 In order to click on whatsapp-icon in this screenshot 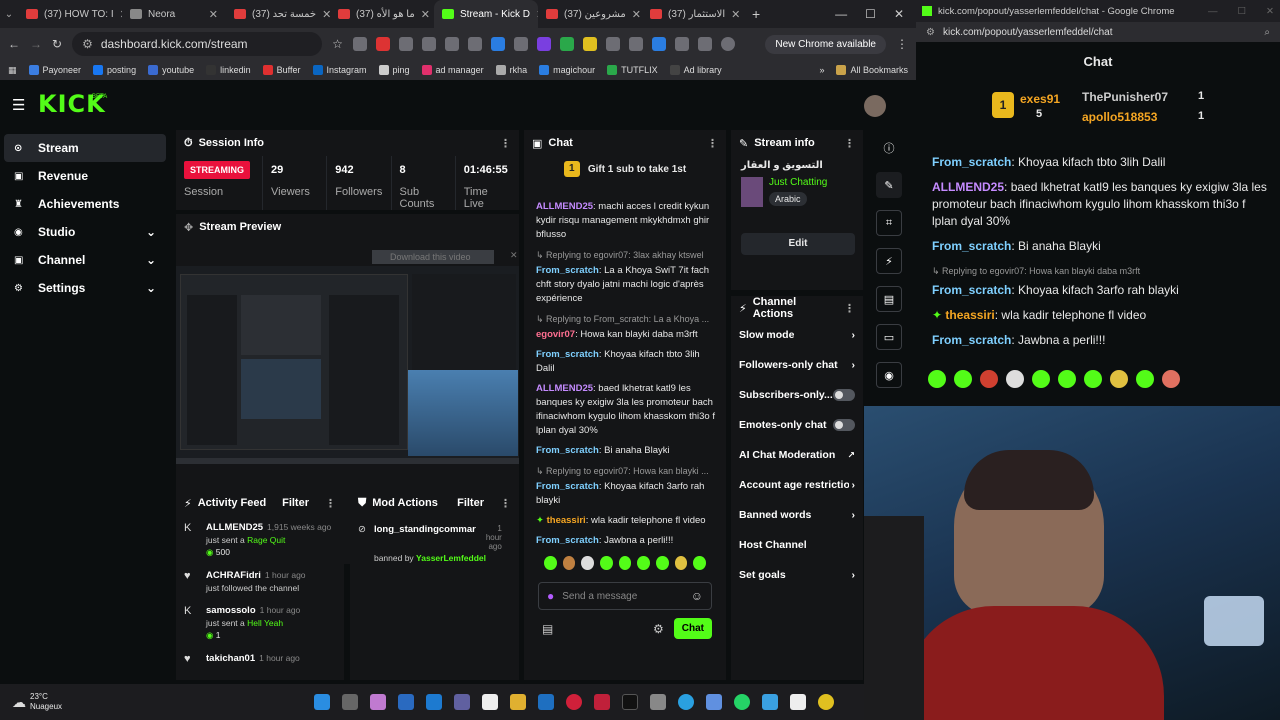, I will do `click(742, 702)`.